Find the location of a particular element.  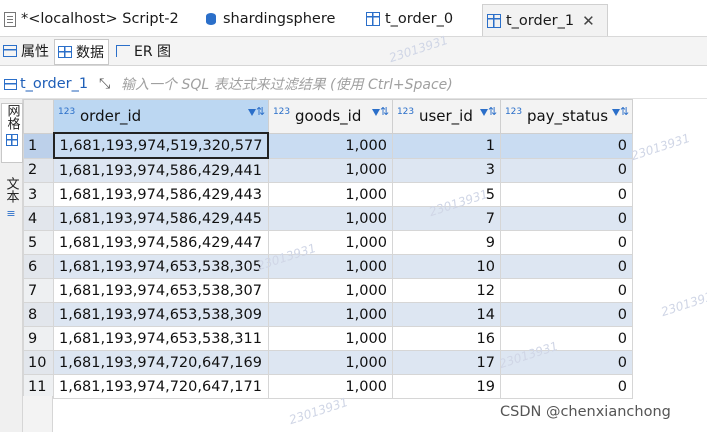

row-number: 4 is located at coordinates (38, 218).